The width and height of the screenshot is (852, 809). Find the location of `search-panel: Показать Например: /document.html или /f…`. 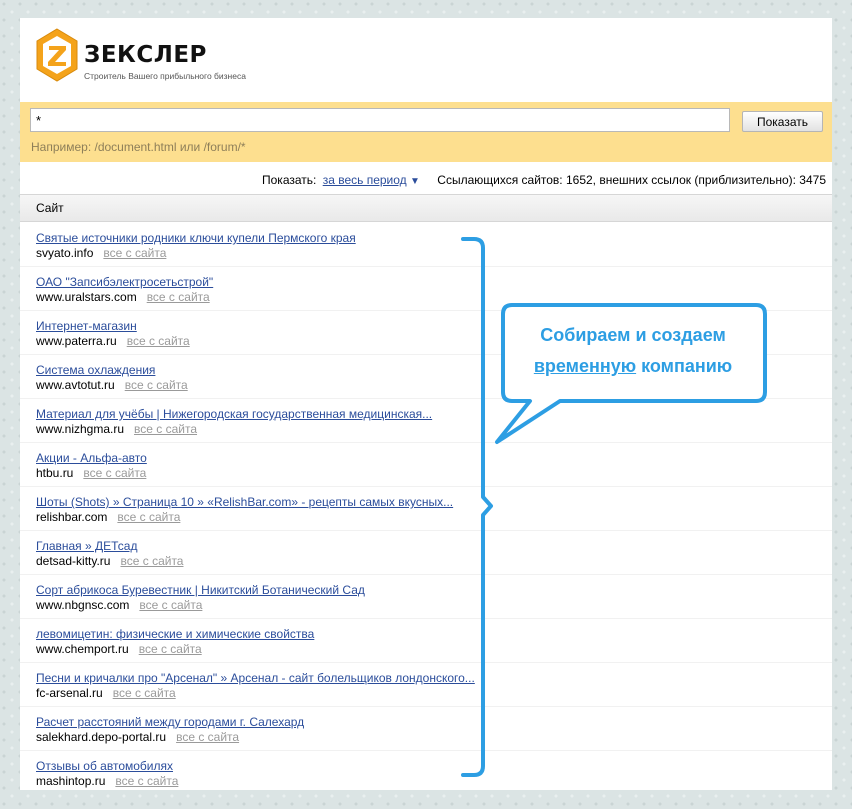

search-panel: Показать Например: /document.html или /f… is located at coordinates (426, 132).